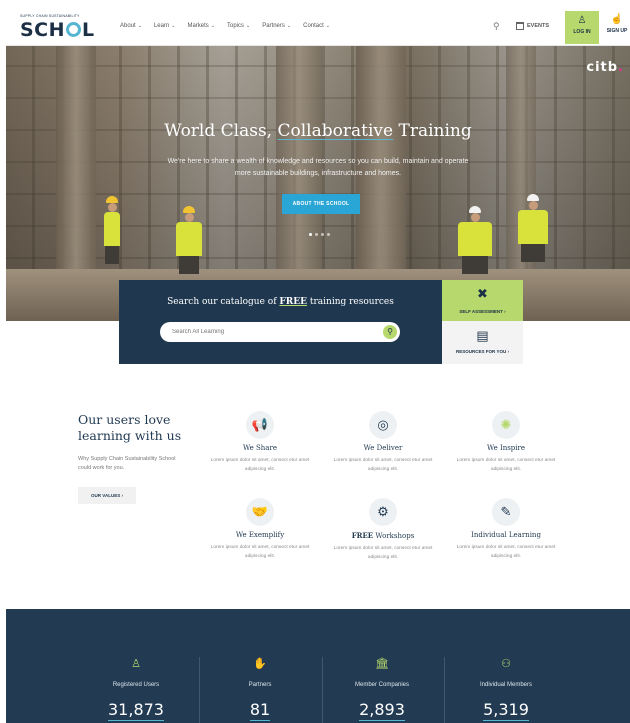  Describe the element at coordinates (107, 495) in the screenshot. I see `our-values-button: OUR VALUES ›` at that location.